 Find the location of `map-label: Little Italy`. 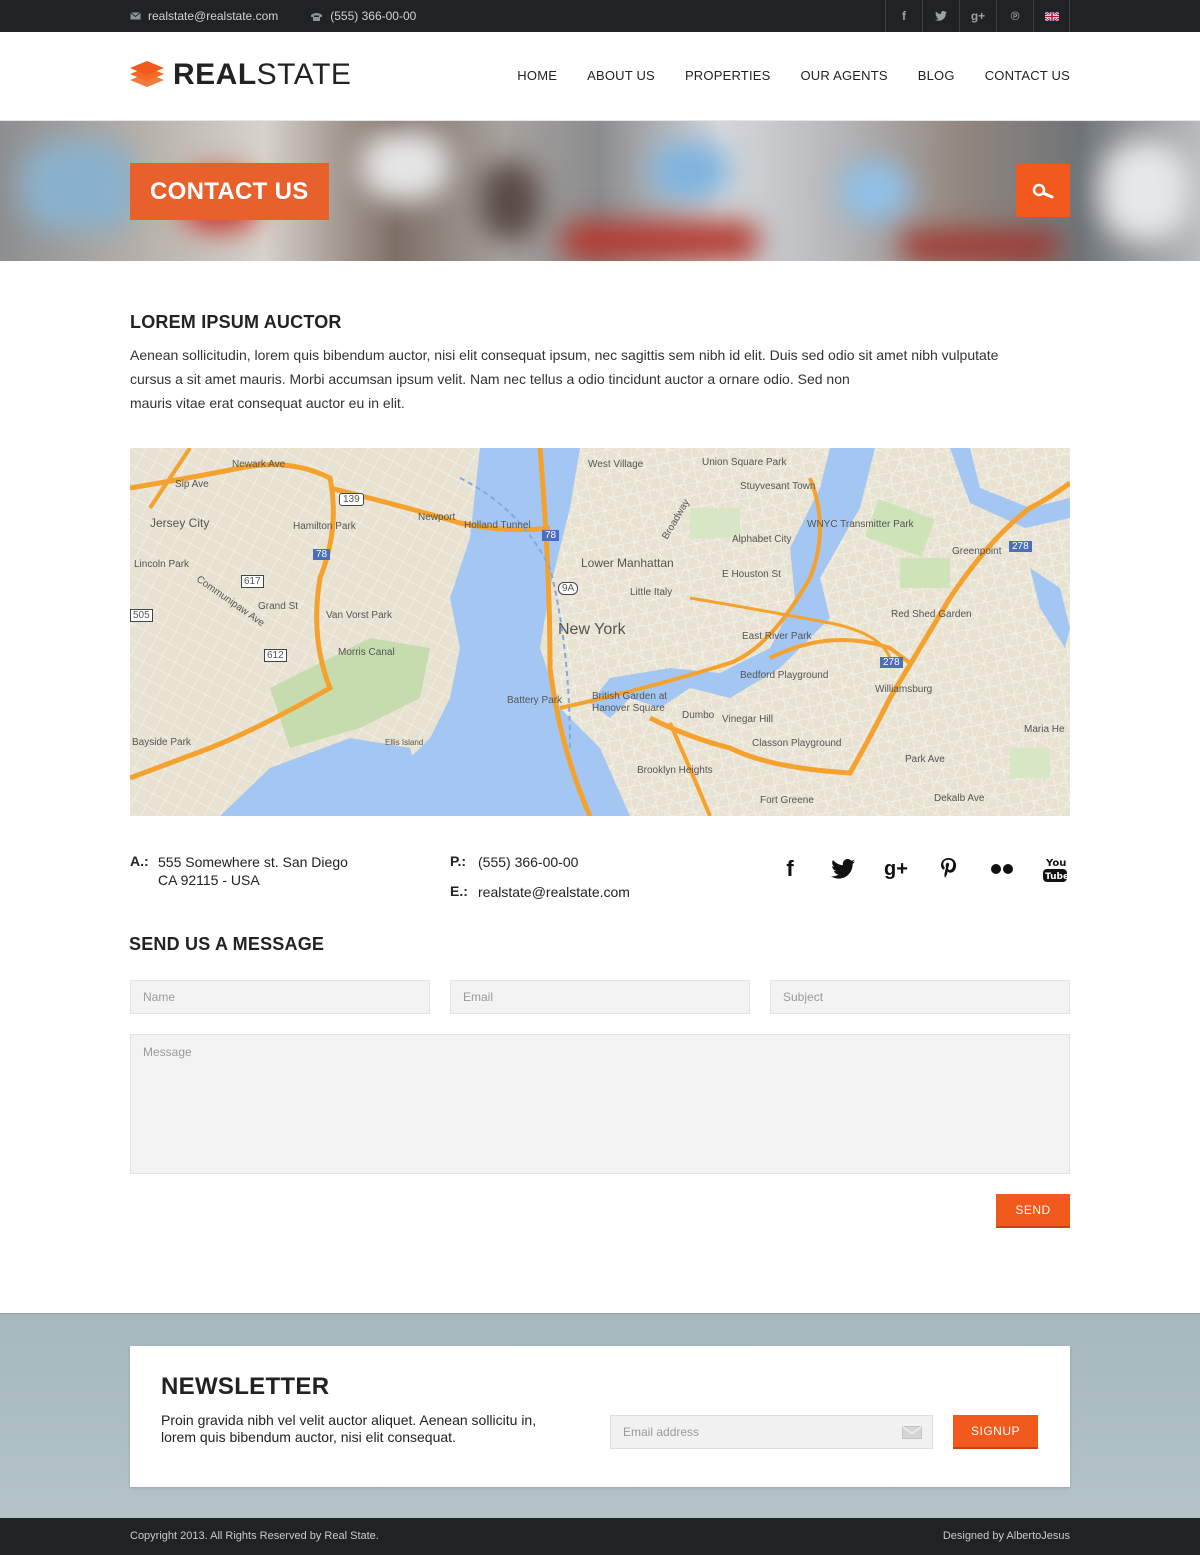

map-label: Little Italy is located at coordinates (651, 592).